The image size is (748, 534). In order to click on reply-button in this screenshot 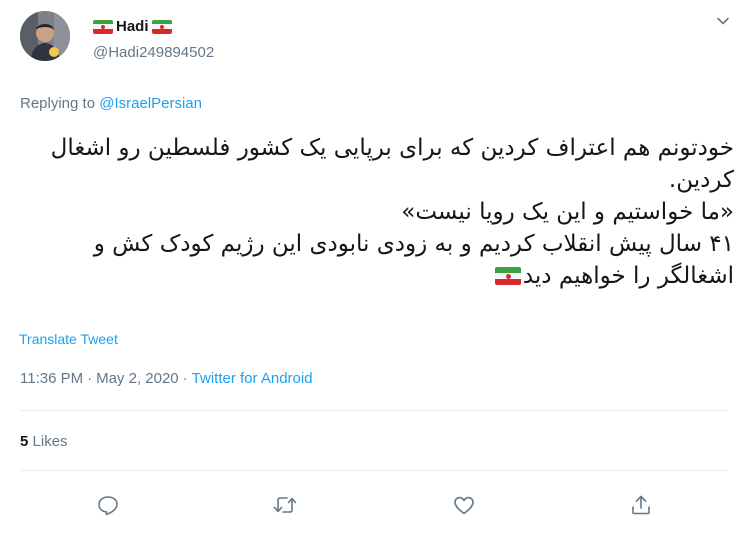, I will do `click(108, 505)`.